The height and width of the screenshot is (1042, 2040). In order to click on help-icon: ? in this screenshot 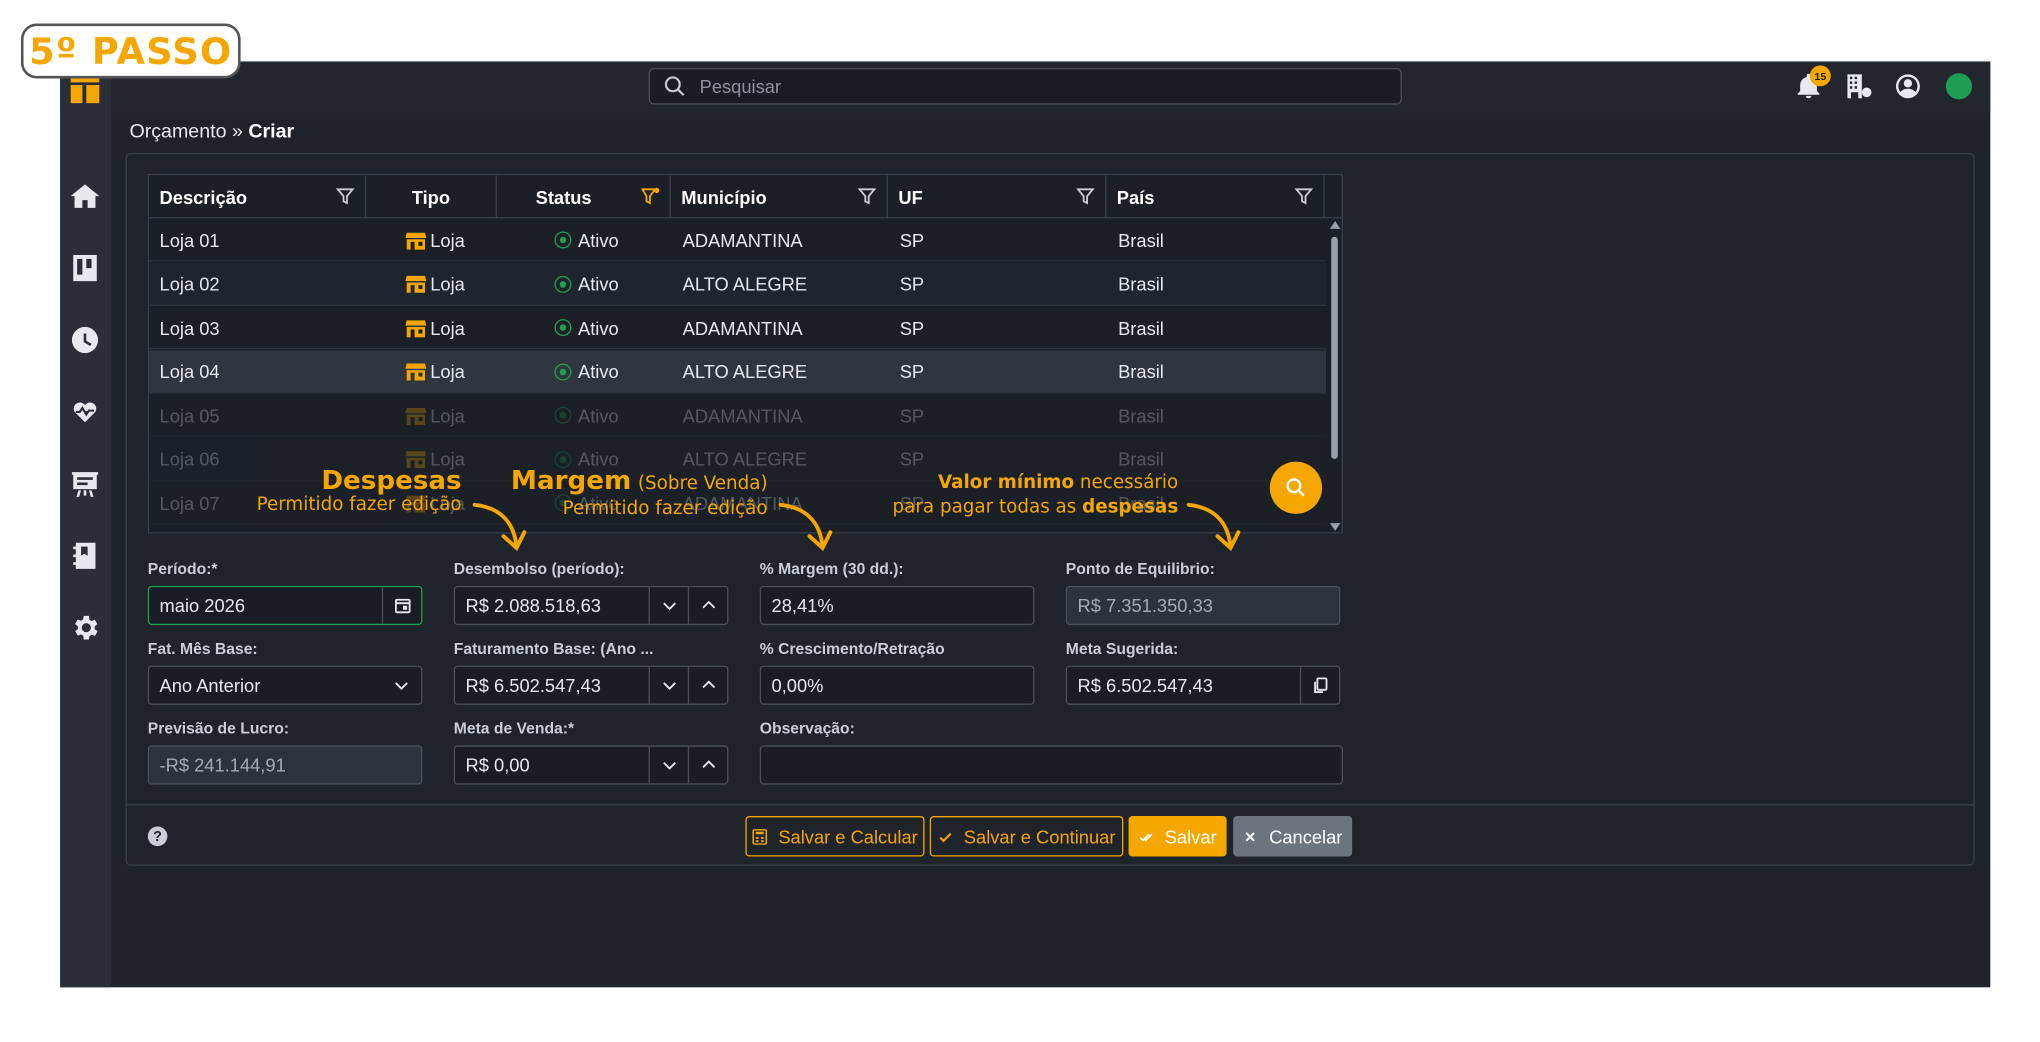, I will do `click(157, 836)`.